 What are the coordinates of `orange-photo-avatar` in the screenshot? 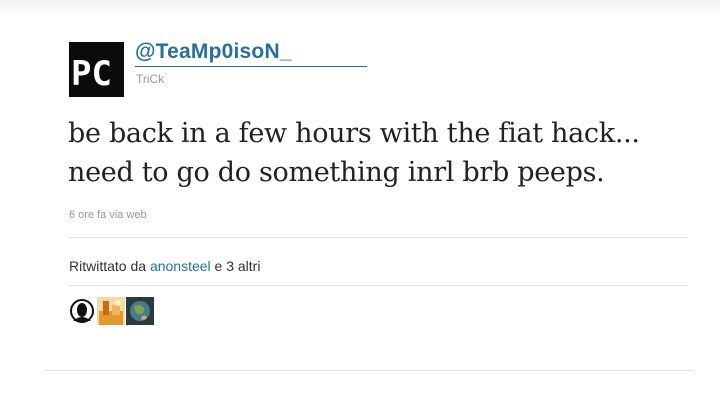 It's located at (111, 311).